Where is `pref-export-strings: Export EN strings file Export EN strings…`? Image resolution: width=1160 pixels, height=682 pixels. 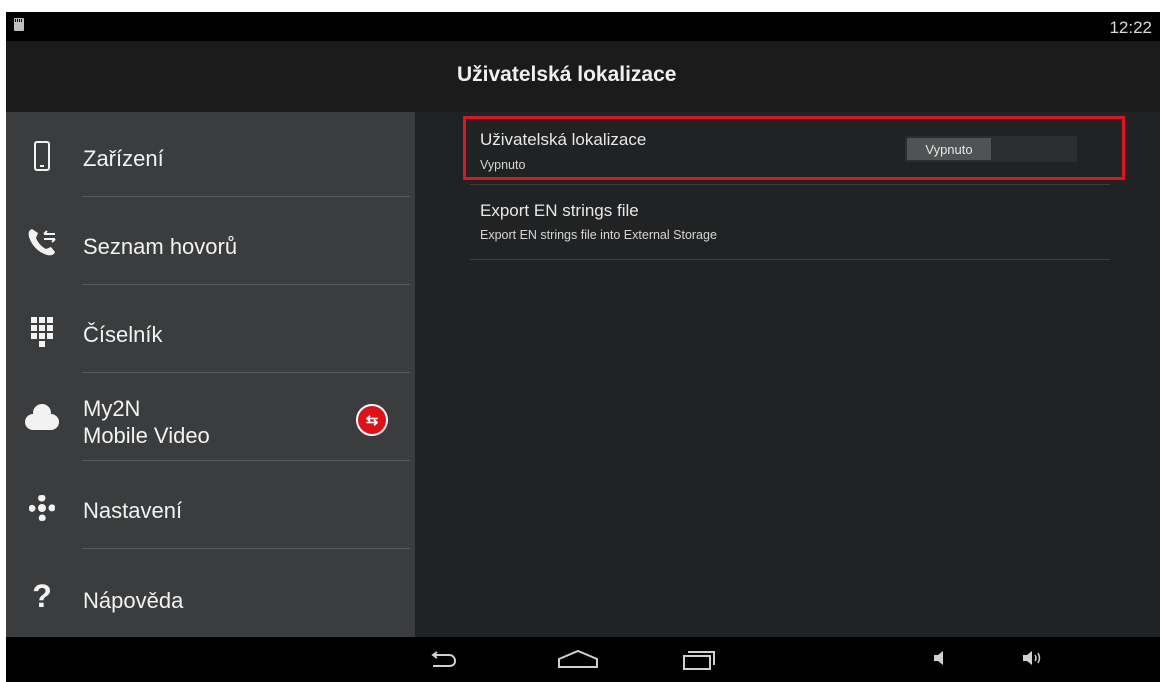 pref-export-strings: Export EN strings file Export EN strings… is located at coordinates (790, 223).